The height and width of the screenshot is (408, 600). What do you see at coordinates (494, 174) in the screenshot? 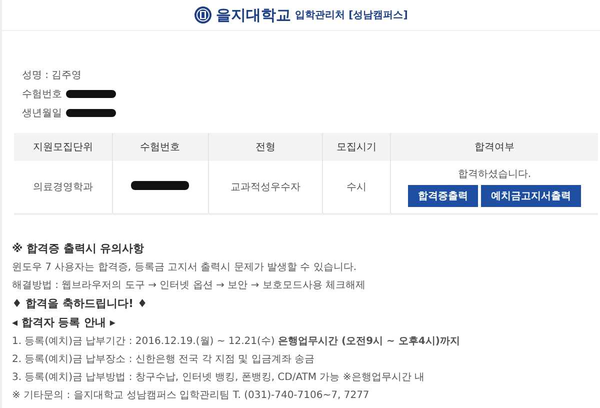
I see `result-text: 합격하셨습니다.` at bounding box center [494, 174].